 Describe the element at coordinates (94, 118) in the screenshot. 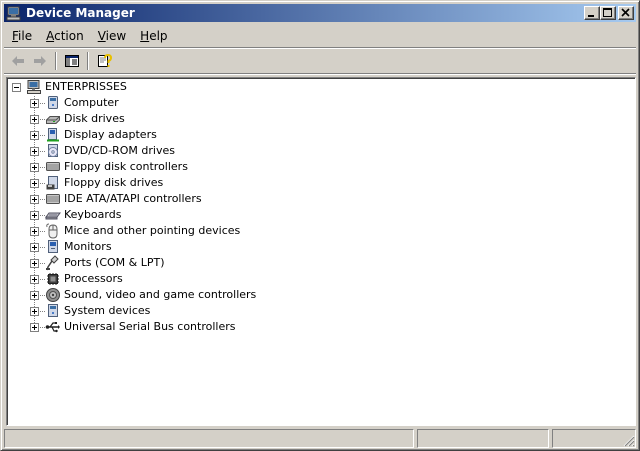

I see `tree-item-label: Disk drives` at that location.